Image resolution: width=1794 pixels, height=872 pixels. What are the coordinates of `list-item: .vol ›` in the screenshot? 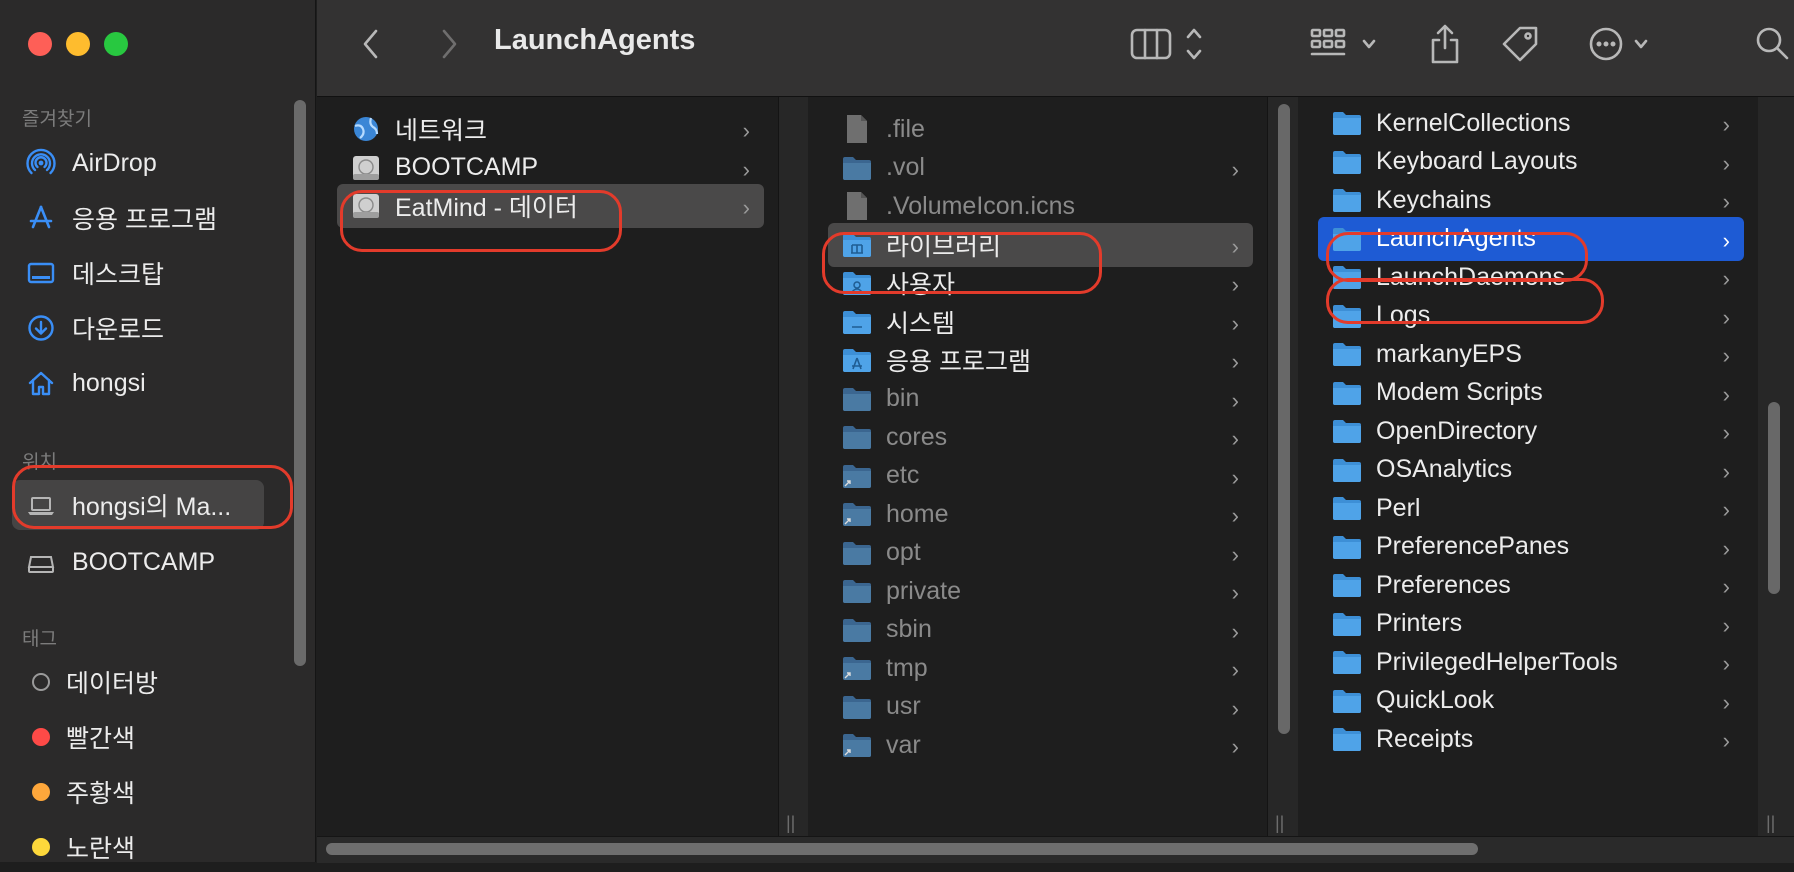 It's located at (1040, 168).